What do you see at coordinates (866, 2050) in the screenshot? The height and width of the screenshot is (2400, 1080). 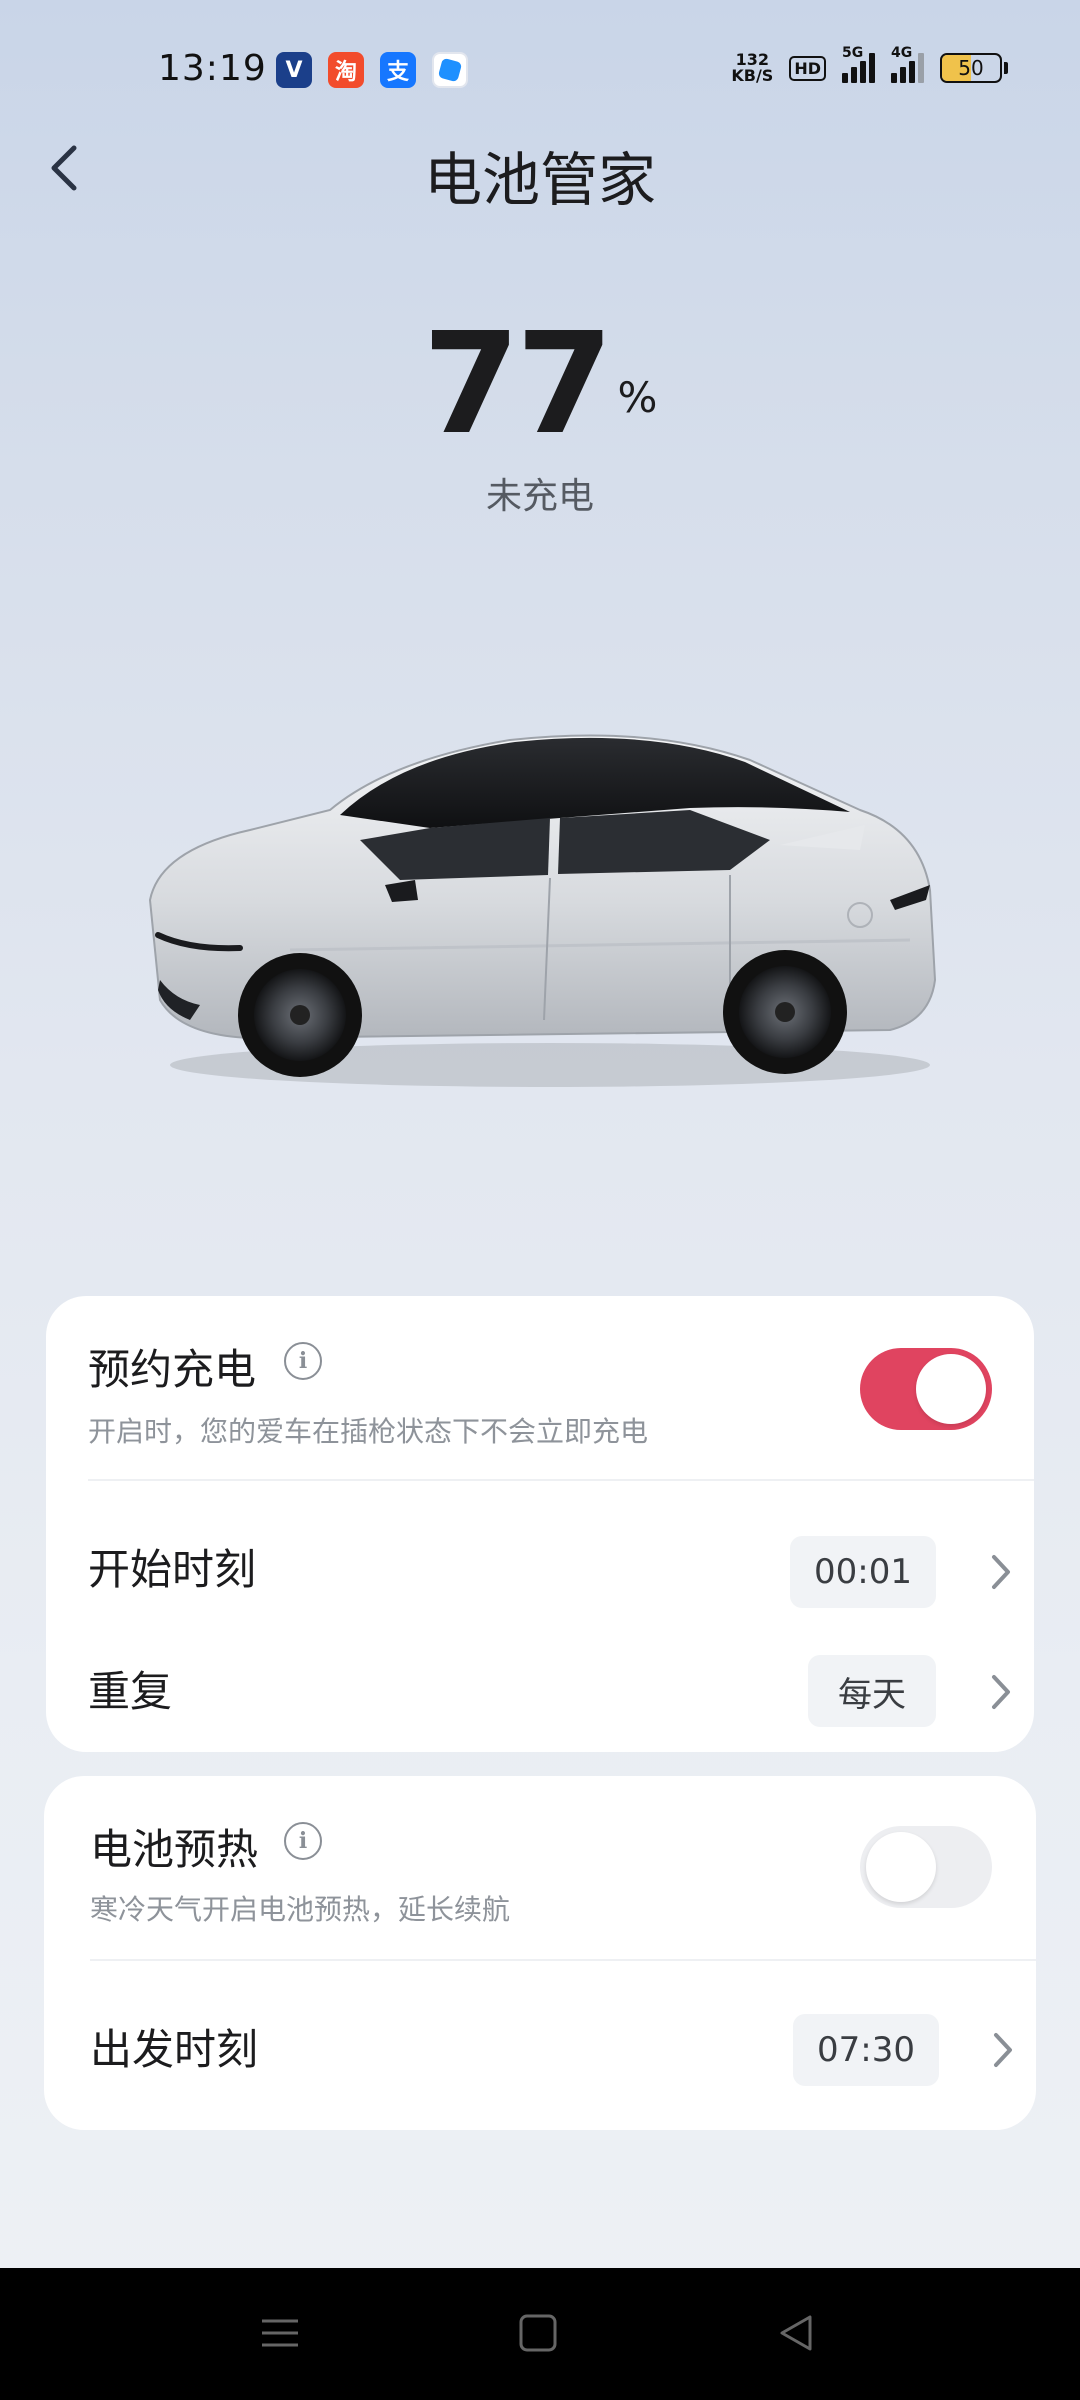 I see `departure-time-value: 07:30` at bounding box center [866, 2050].